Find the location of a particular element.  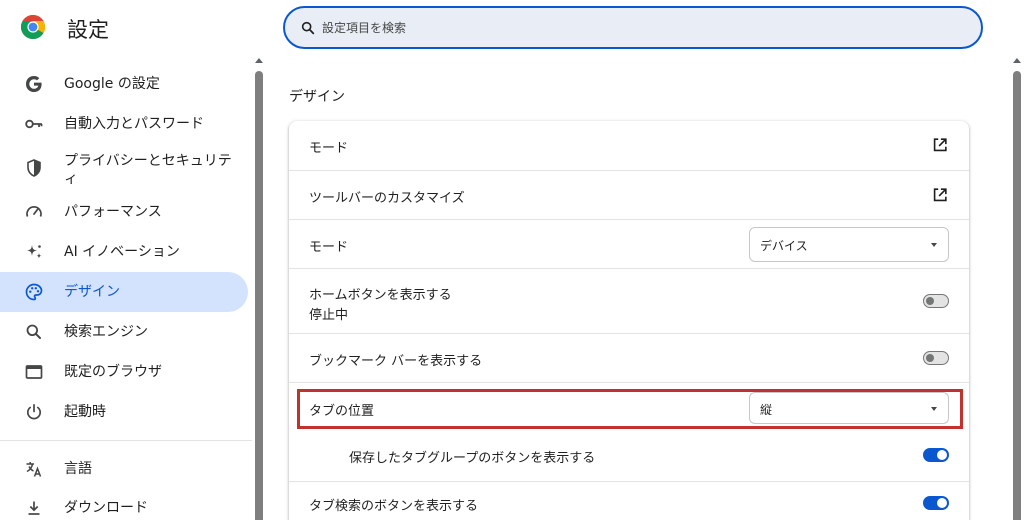

sidebar-item-label: AI イノベーション is located at coordinates (122, 252).